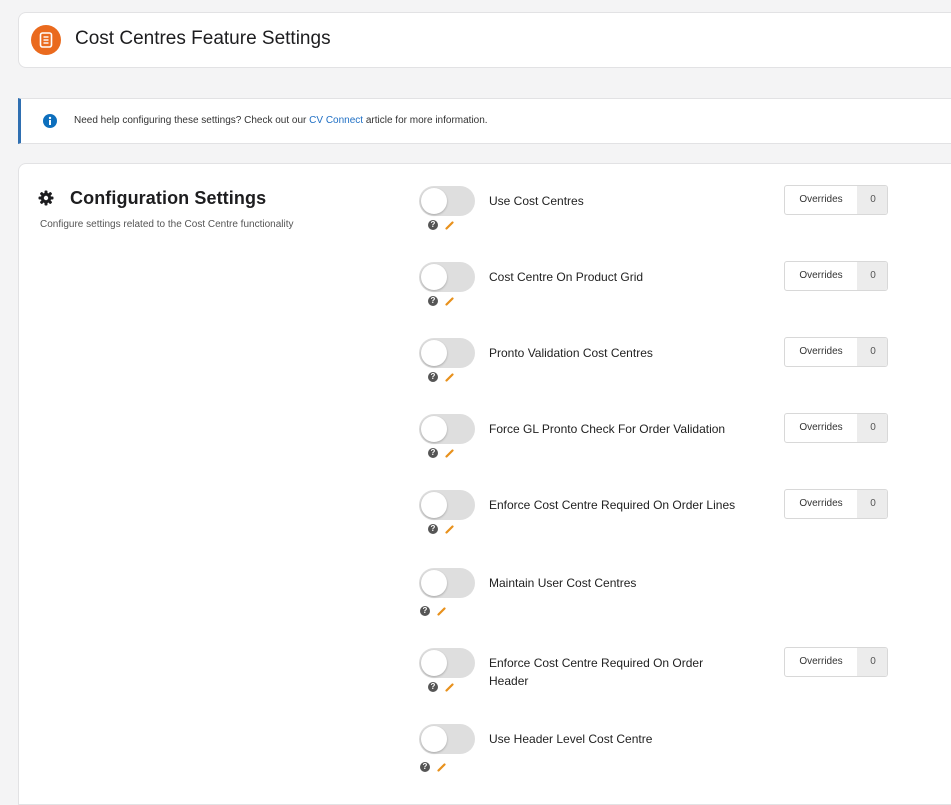  I want to click on setting-row: ? Use Header Level Cost Centre, so click(485, 759).